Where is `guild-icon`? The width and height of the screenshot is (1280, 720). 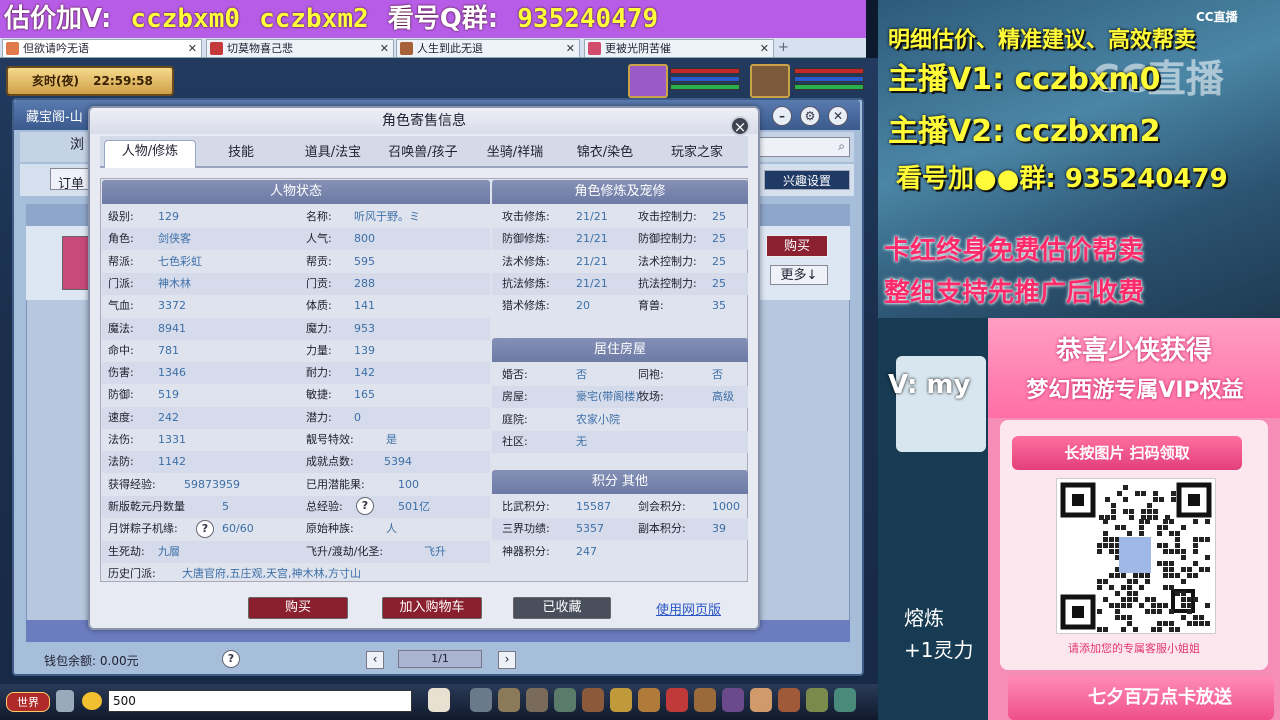
guild-icon is located at coordinates (593, 700).